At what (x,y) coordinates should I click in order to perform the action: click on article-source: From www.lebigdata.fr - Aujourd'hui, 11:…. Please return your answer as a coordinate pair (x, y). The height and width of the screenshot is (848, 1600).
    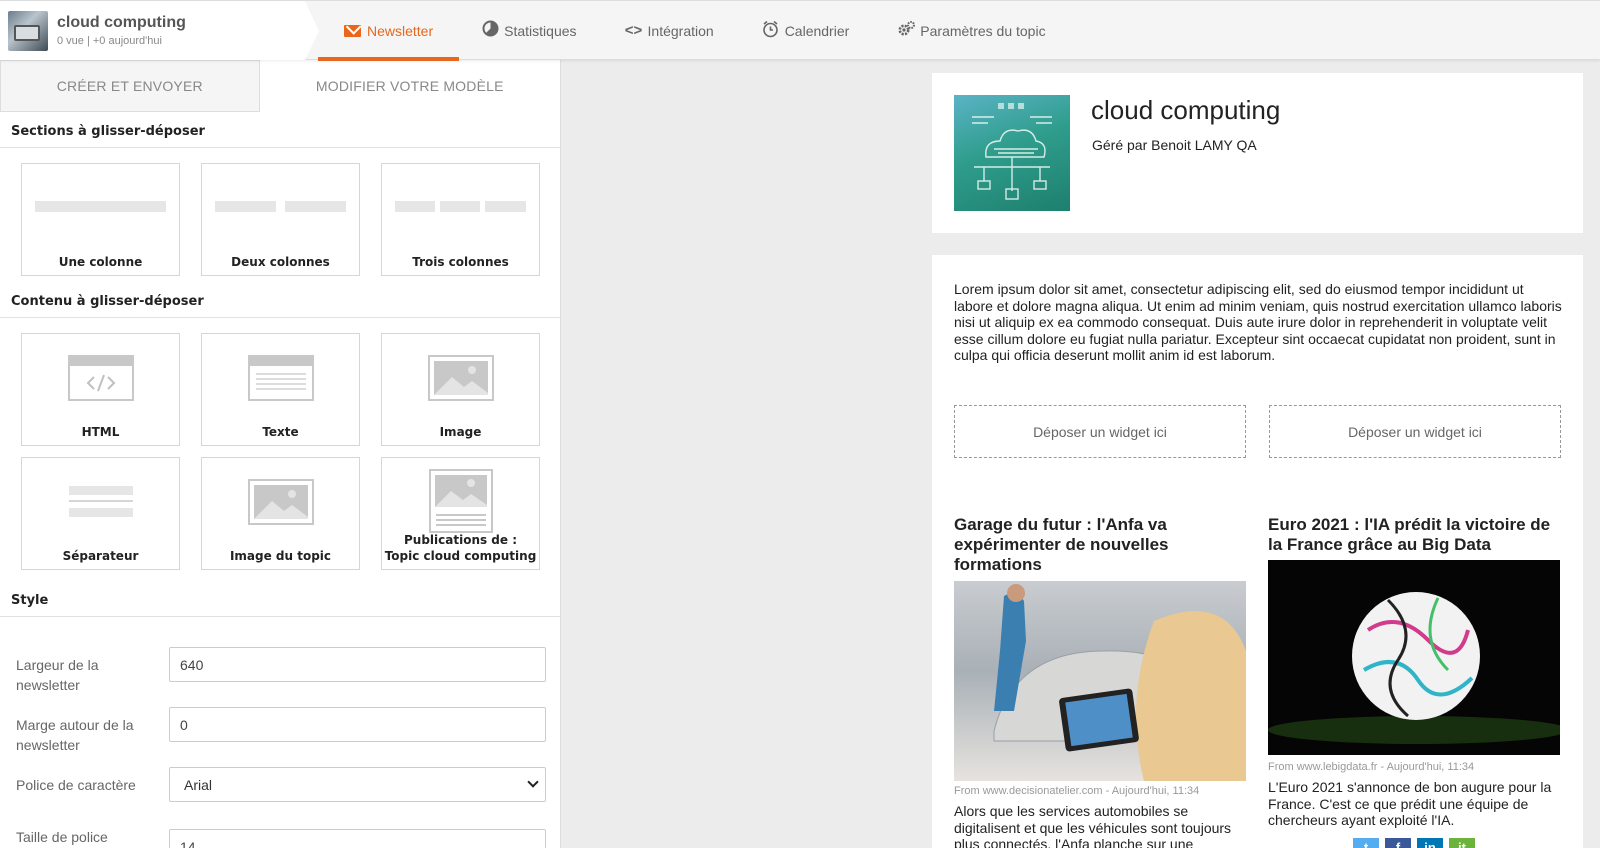
    Looking at the image, I should click on (1371, 767).